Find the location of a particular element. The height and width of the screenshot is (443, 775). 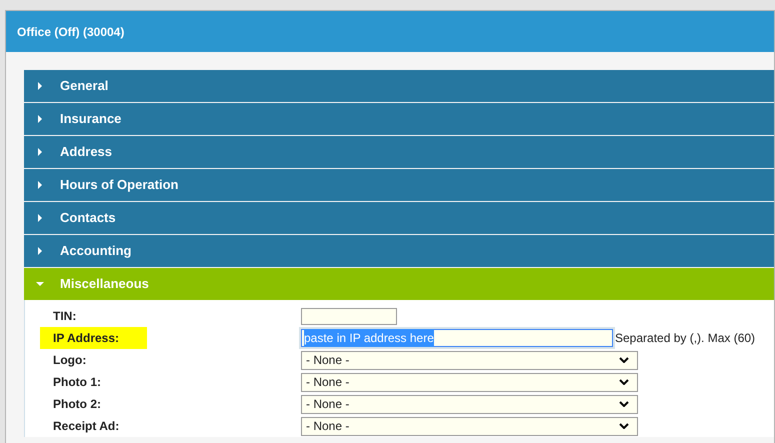

field-label: TIN: is located at coordinates (65, 316).